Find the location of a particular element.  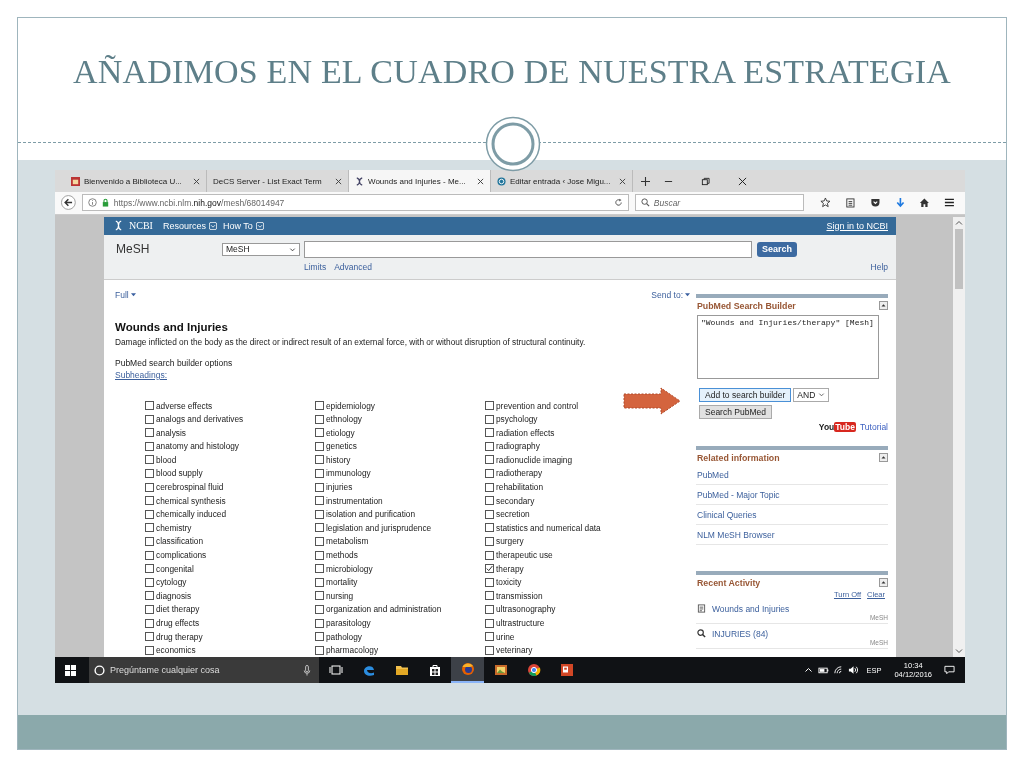

subheading-label: metabolism is located at coordinates (347, 541).